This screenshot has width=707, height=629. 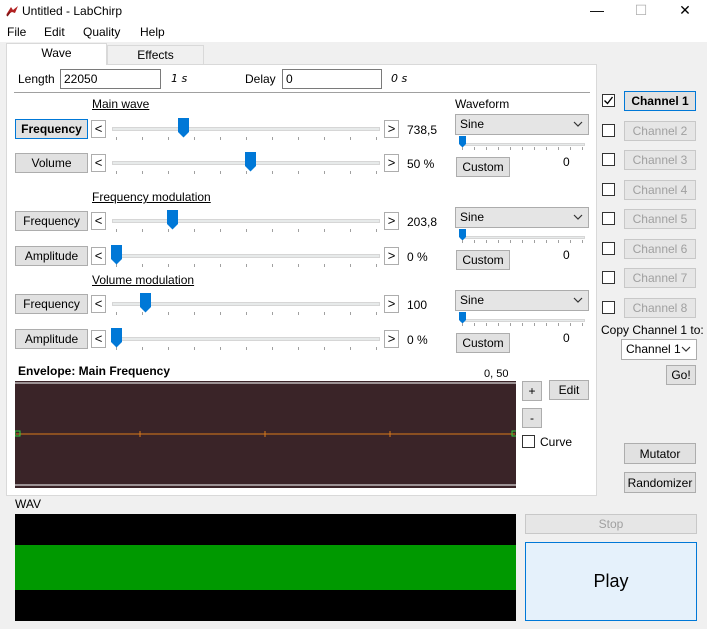 What do you see at coordinates (391, 221) in the screenshot?
I see `fm_freq-increase-button: >` at bounding box center [391, 221].